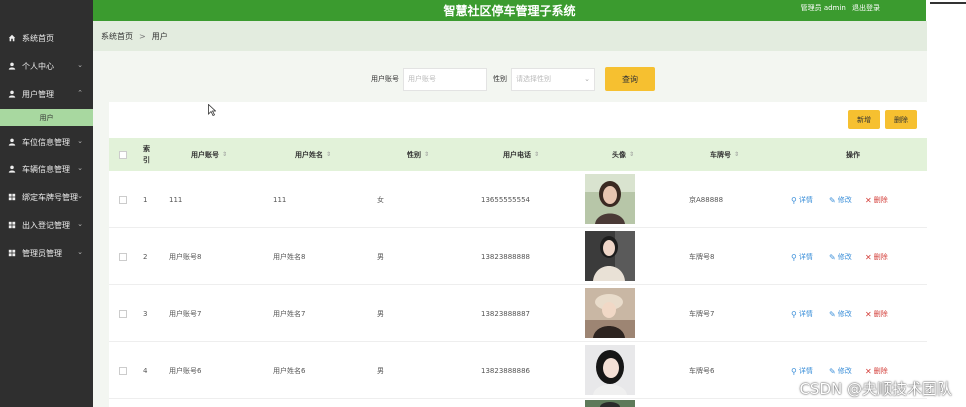 This screenshot has height=407, width=966. I want to click on gender-label: 性别, so click(500, 79).